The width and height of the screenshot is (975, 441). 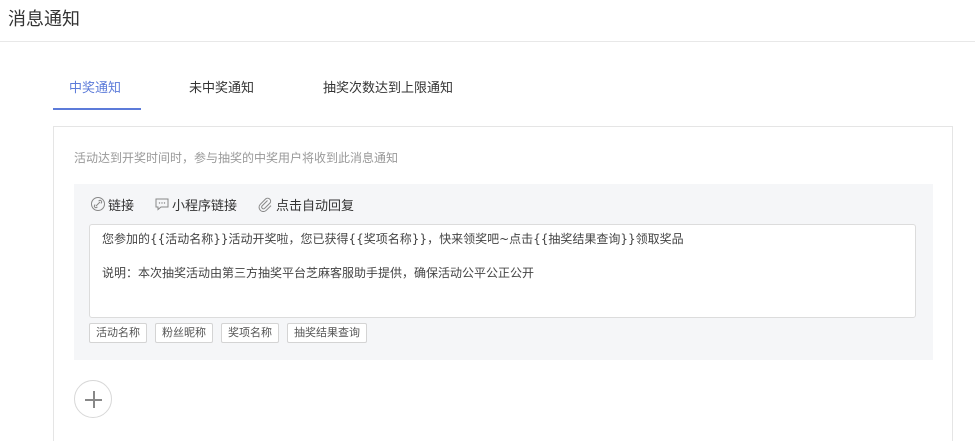 What do you see at coordinates (95, 91) in the screenshot?
I see `tab-winning-notice: 中奖通知` at bounding box center [95, 91].